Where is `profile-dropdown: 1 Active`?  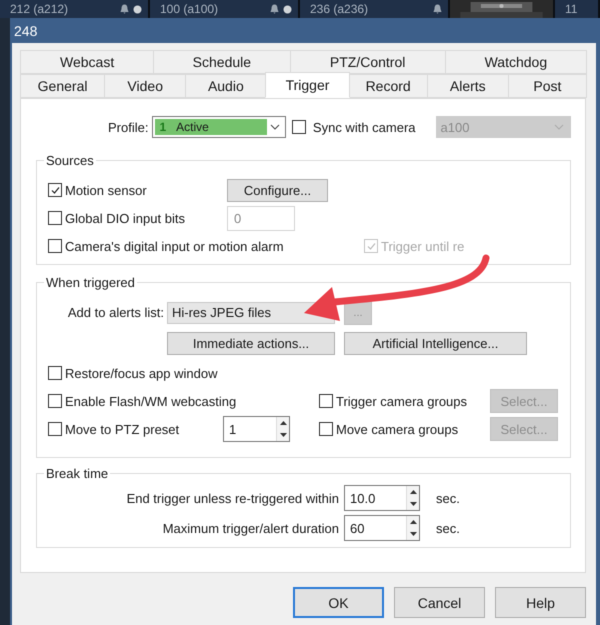
profile-dropdown: 1 Active is located at coordinates (219, 127).